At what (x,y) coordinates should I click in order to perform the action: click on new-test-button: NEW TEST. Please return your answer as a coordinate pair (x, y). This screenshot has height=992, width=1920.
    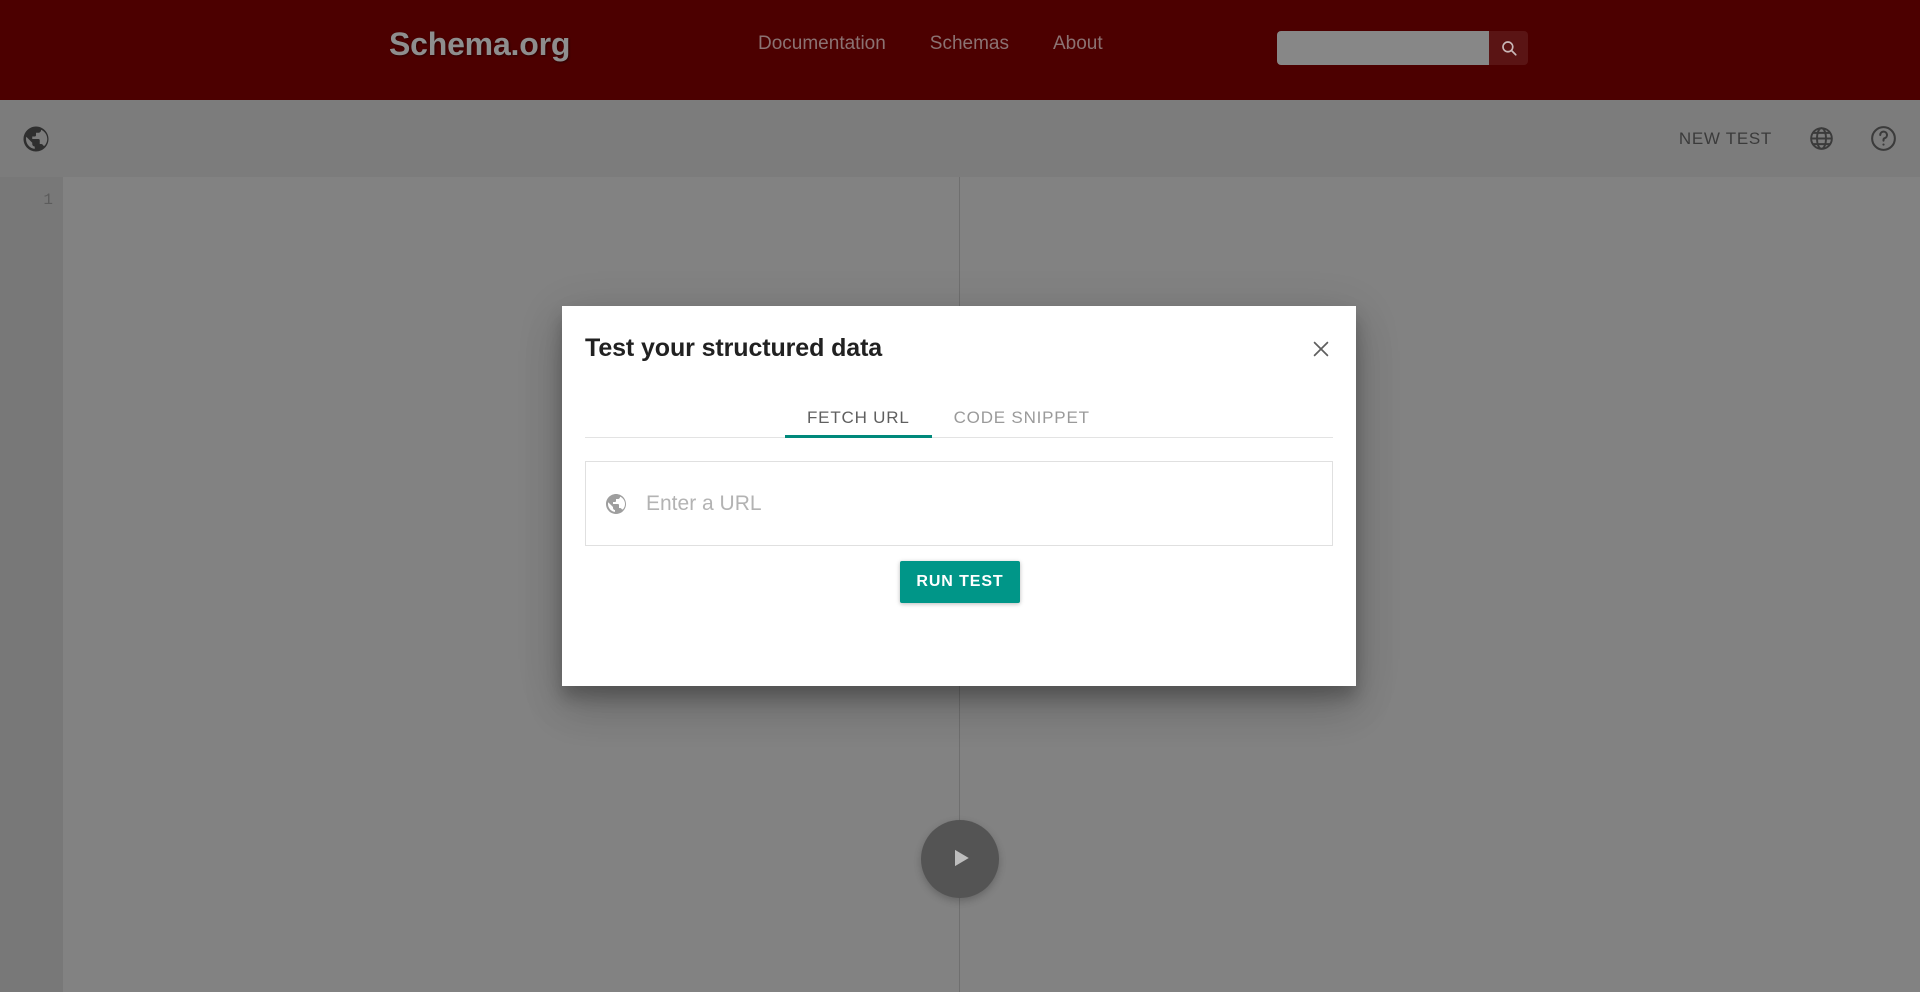
    Looking at the image, I should click on (1725, 139).